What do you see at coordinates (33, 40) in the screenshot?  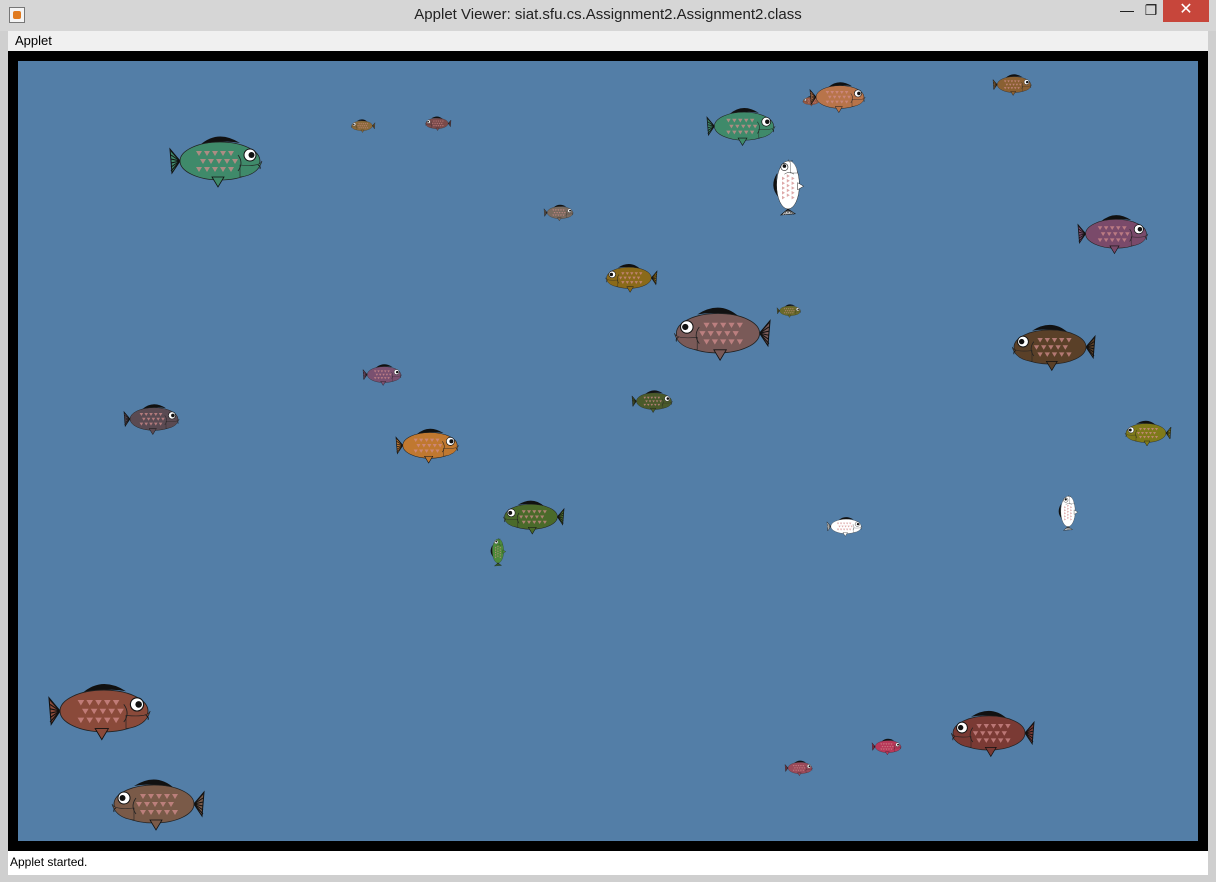 I see `menu-applet: Applet` at bounding box center [33, 40].